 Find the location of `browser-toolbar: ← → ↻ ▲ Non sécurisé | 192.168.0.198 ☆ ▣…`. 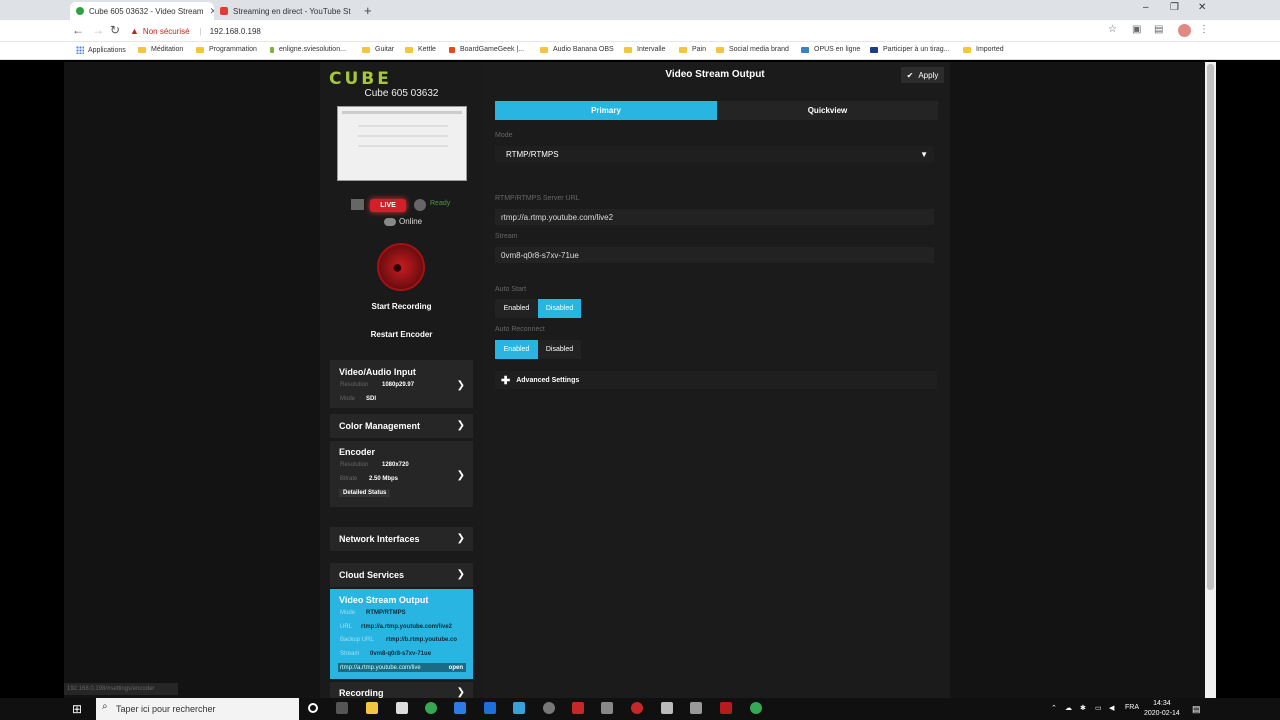

browser-toolbar: ← → ↻ ▲ Non sécurisé | 192.168.0.198 ☆ ▣… is located at coordinates (640, 31).